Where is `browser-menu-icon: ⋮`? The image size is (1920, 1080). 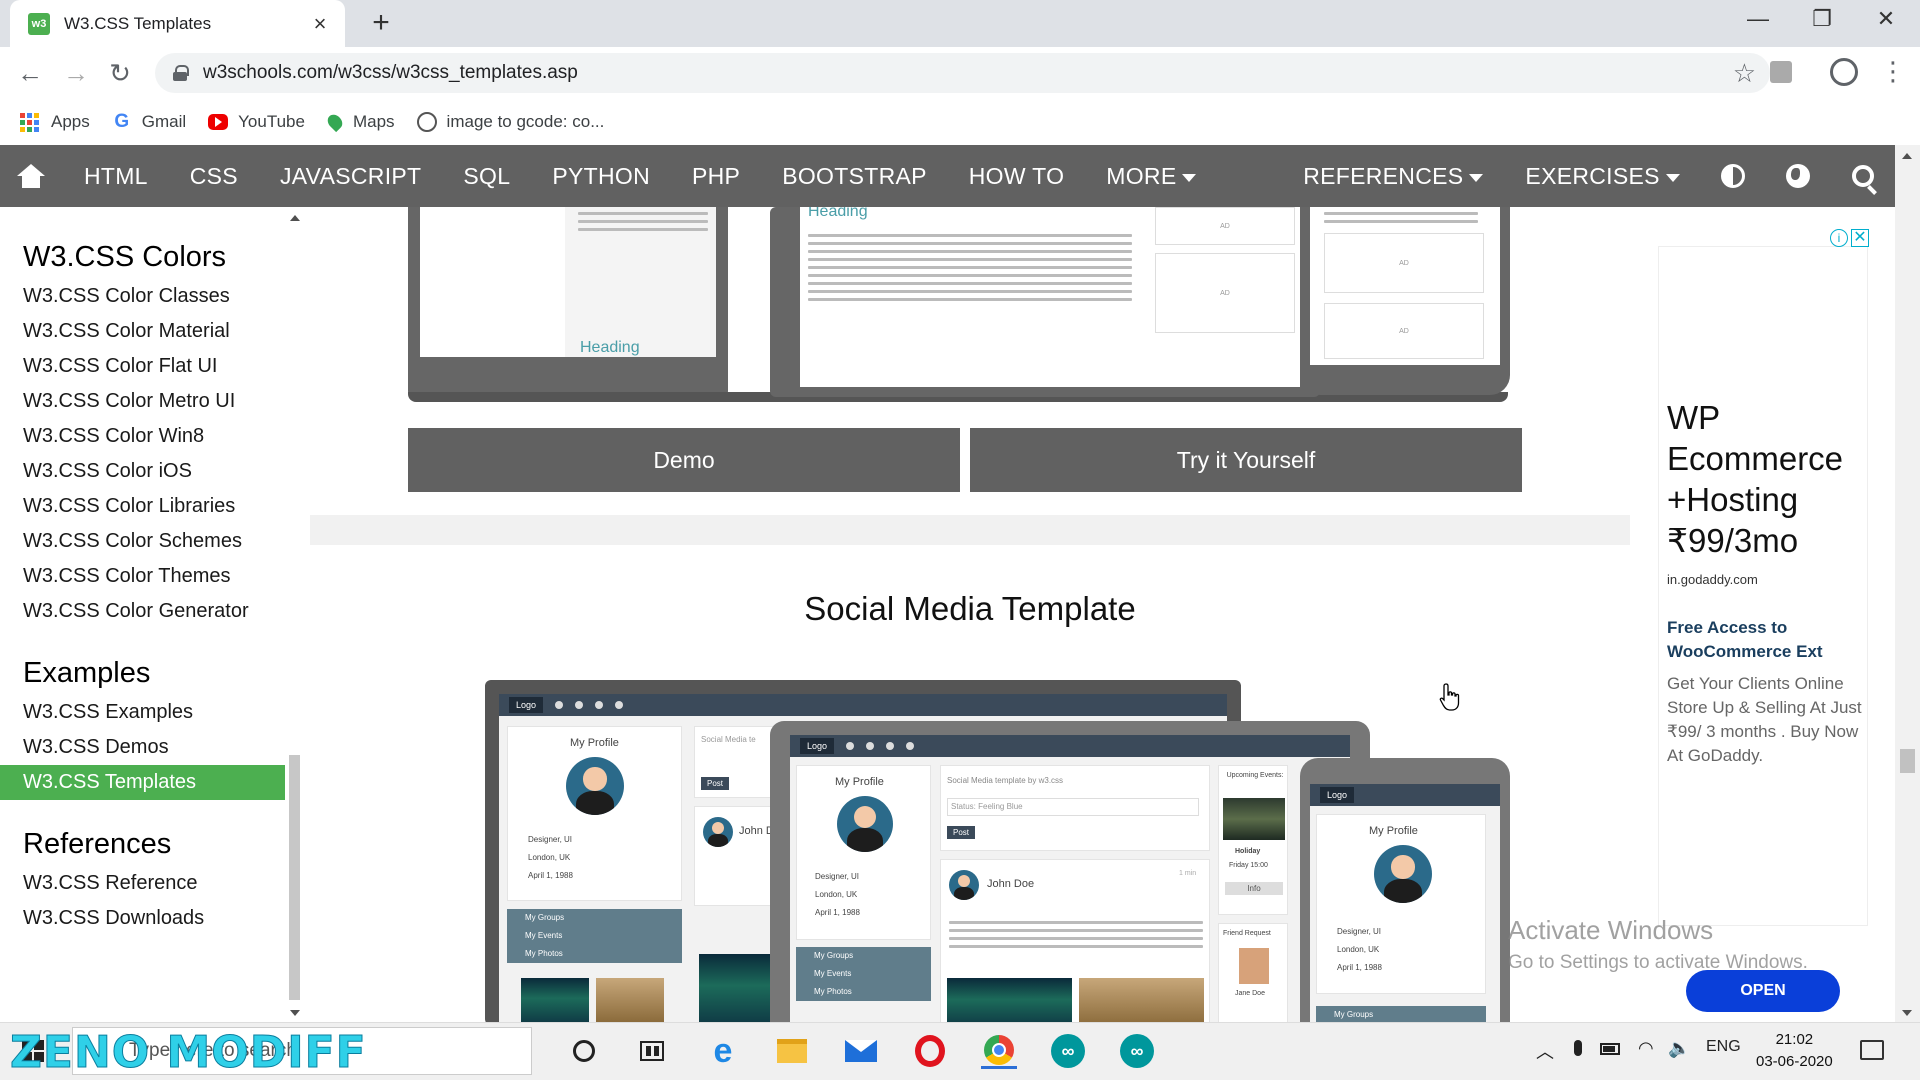
browser-menu-icon: ⋮ is located at coordinates (1893, 71).